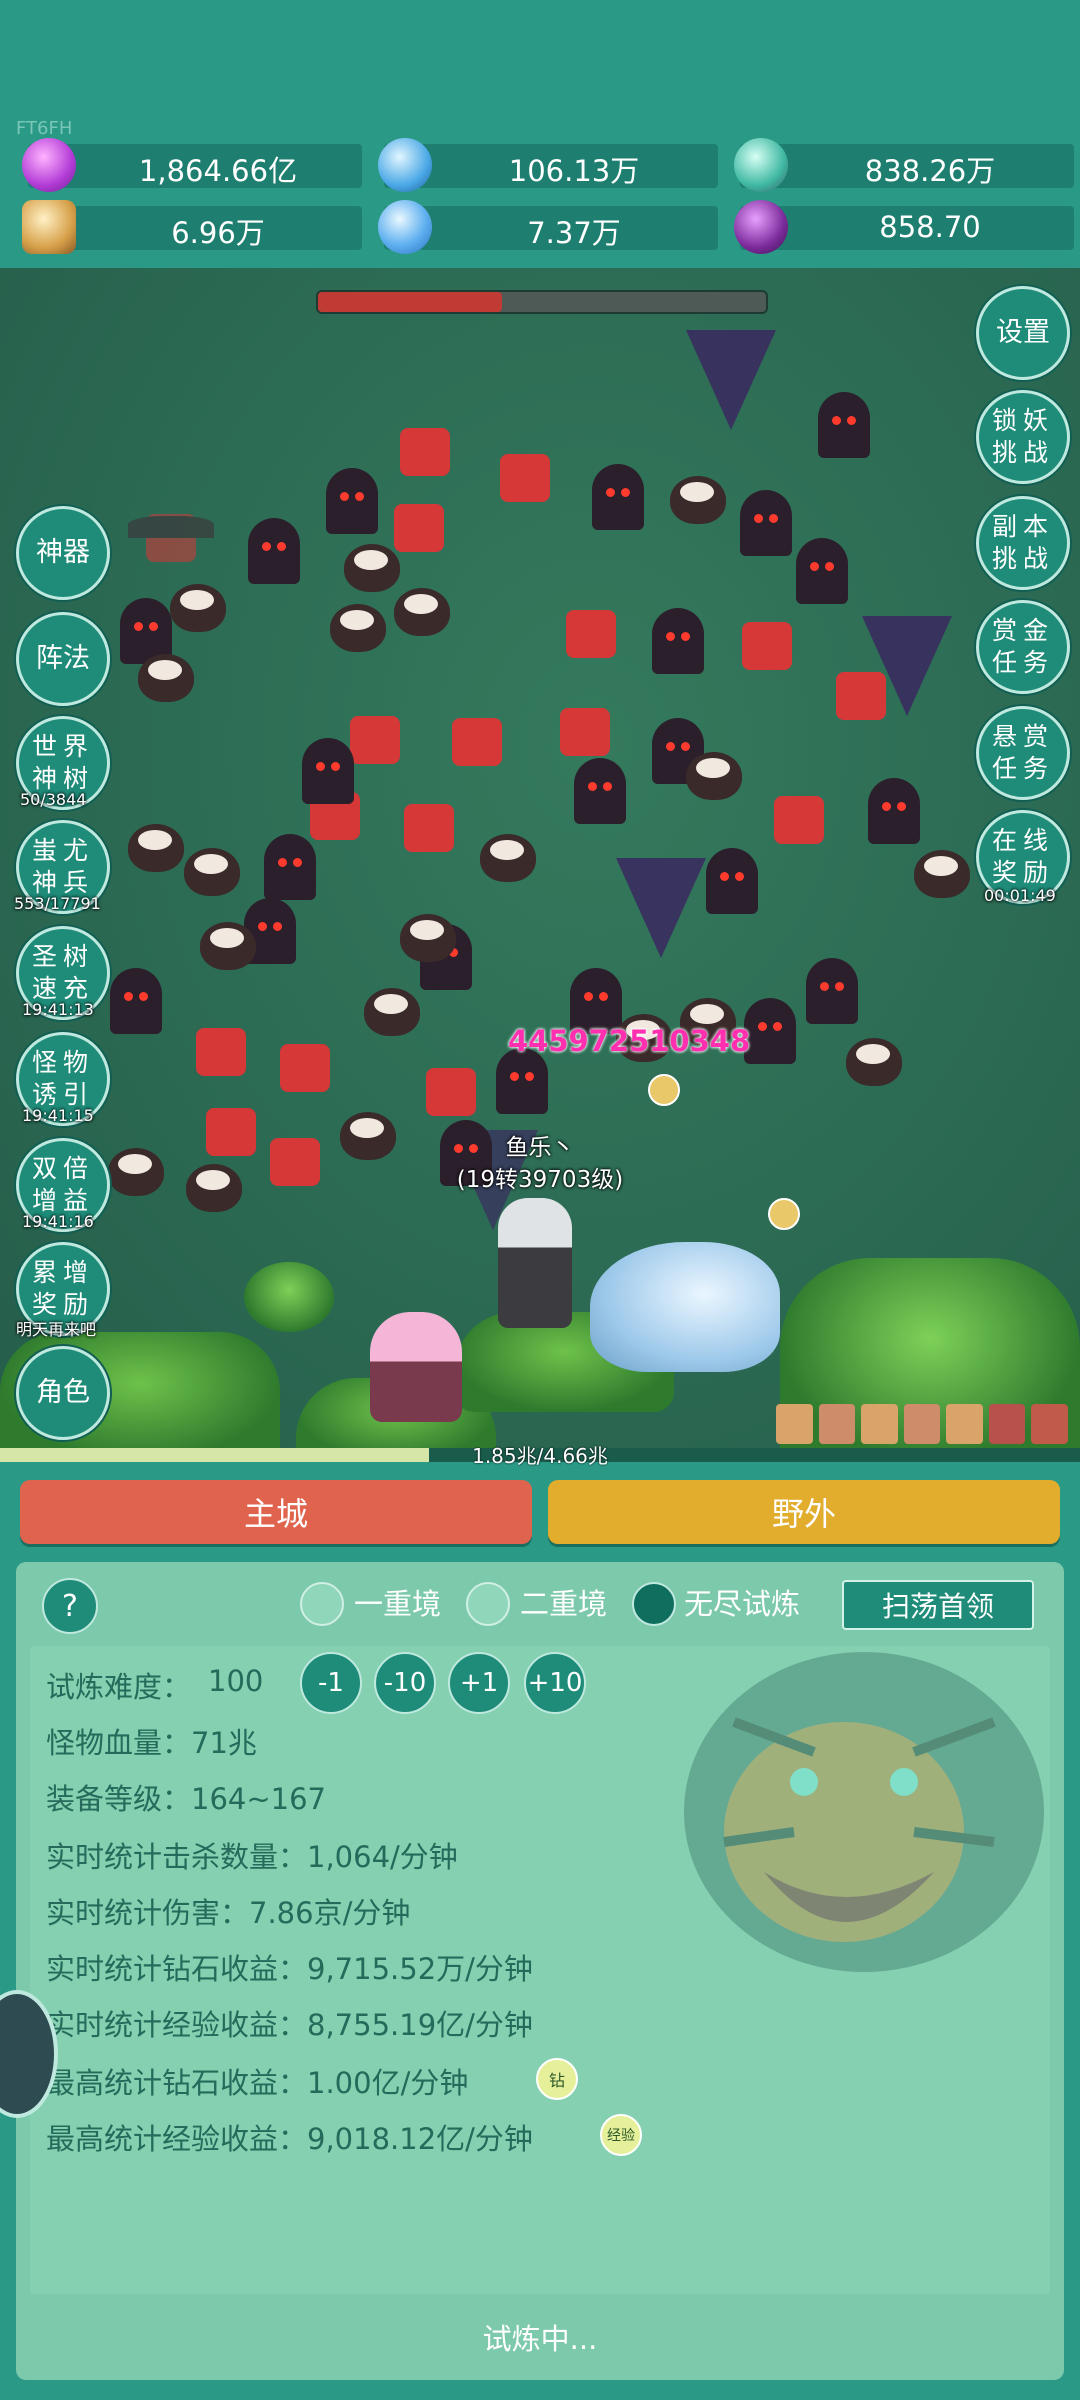 The image size is (1080, 2400). Describe the element at coordinates (685, 1307) in the screenshot. I see `ice-dragon-pet` at that location.